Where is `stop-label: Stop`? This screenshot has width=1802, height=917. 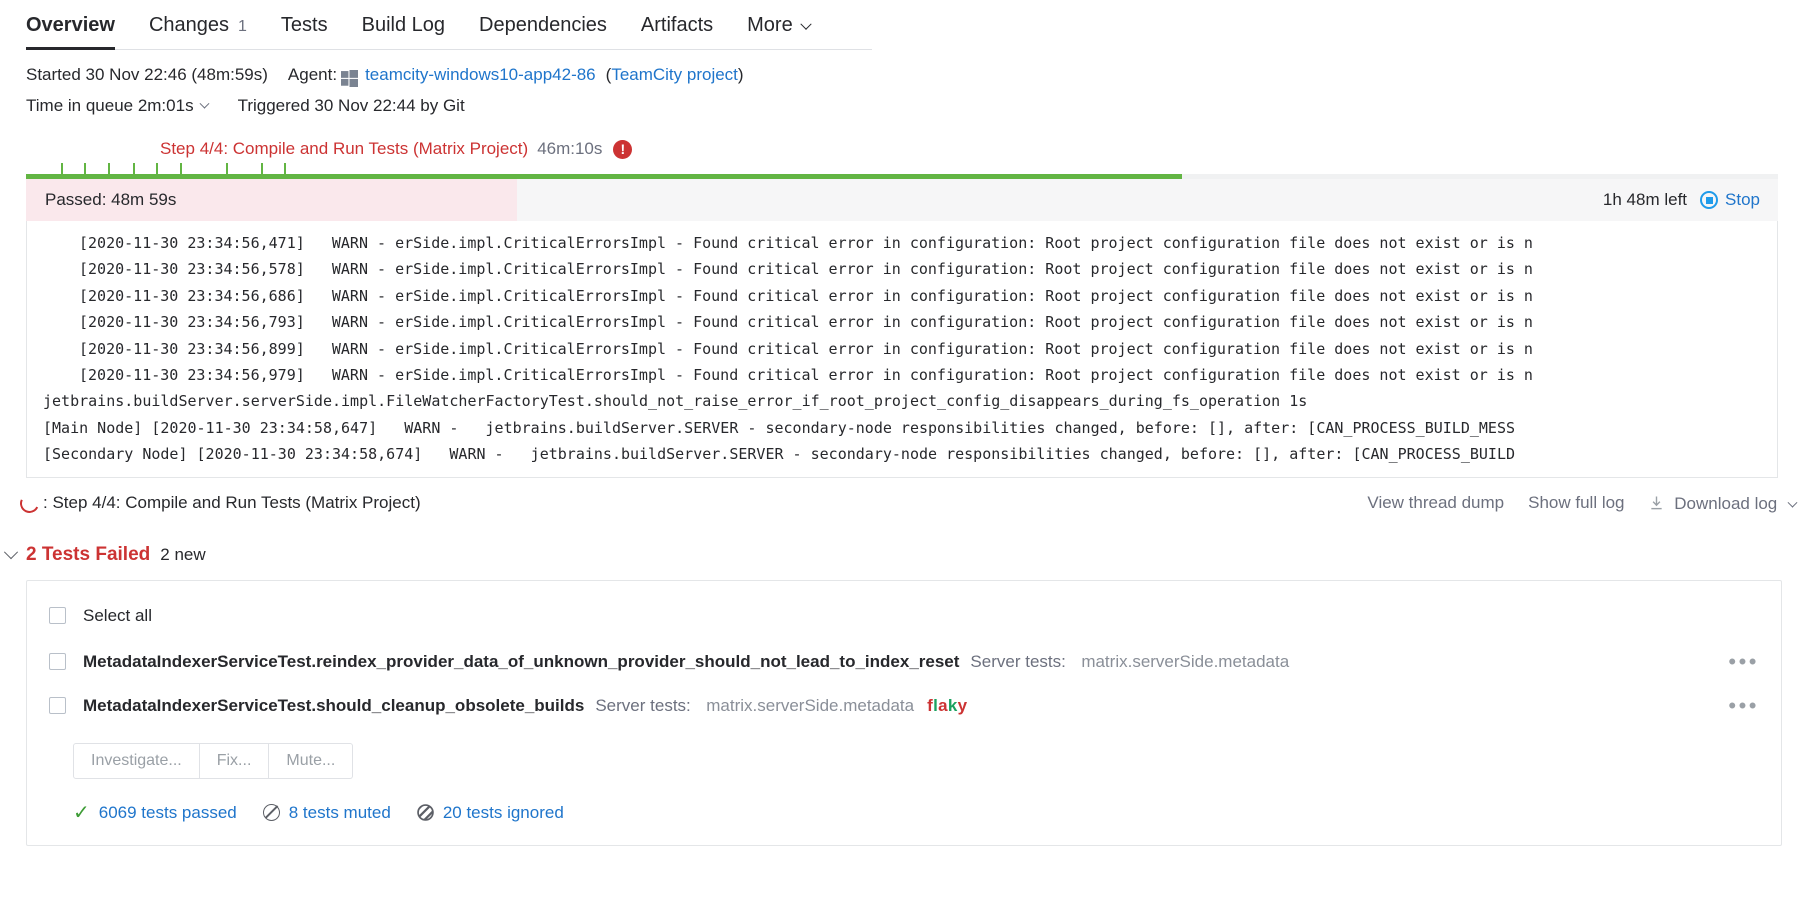
stop-label: Stop is located at coordinates (1742, 199).